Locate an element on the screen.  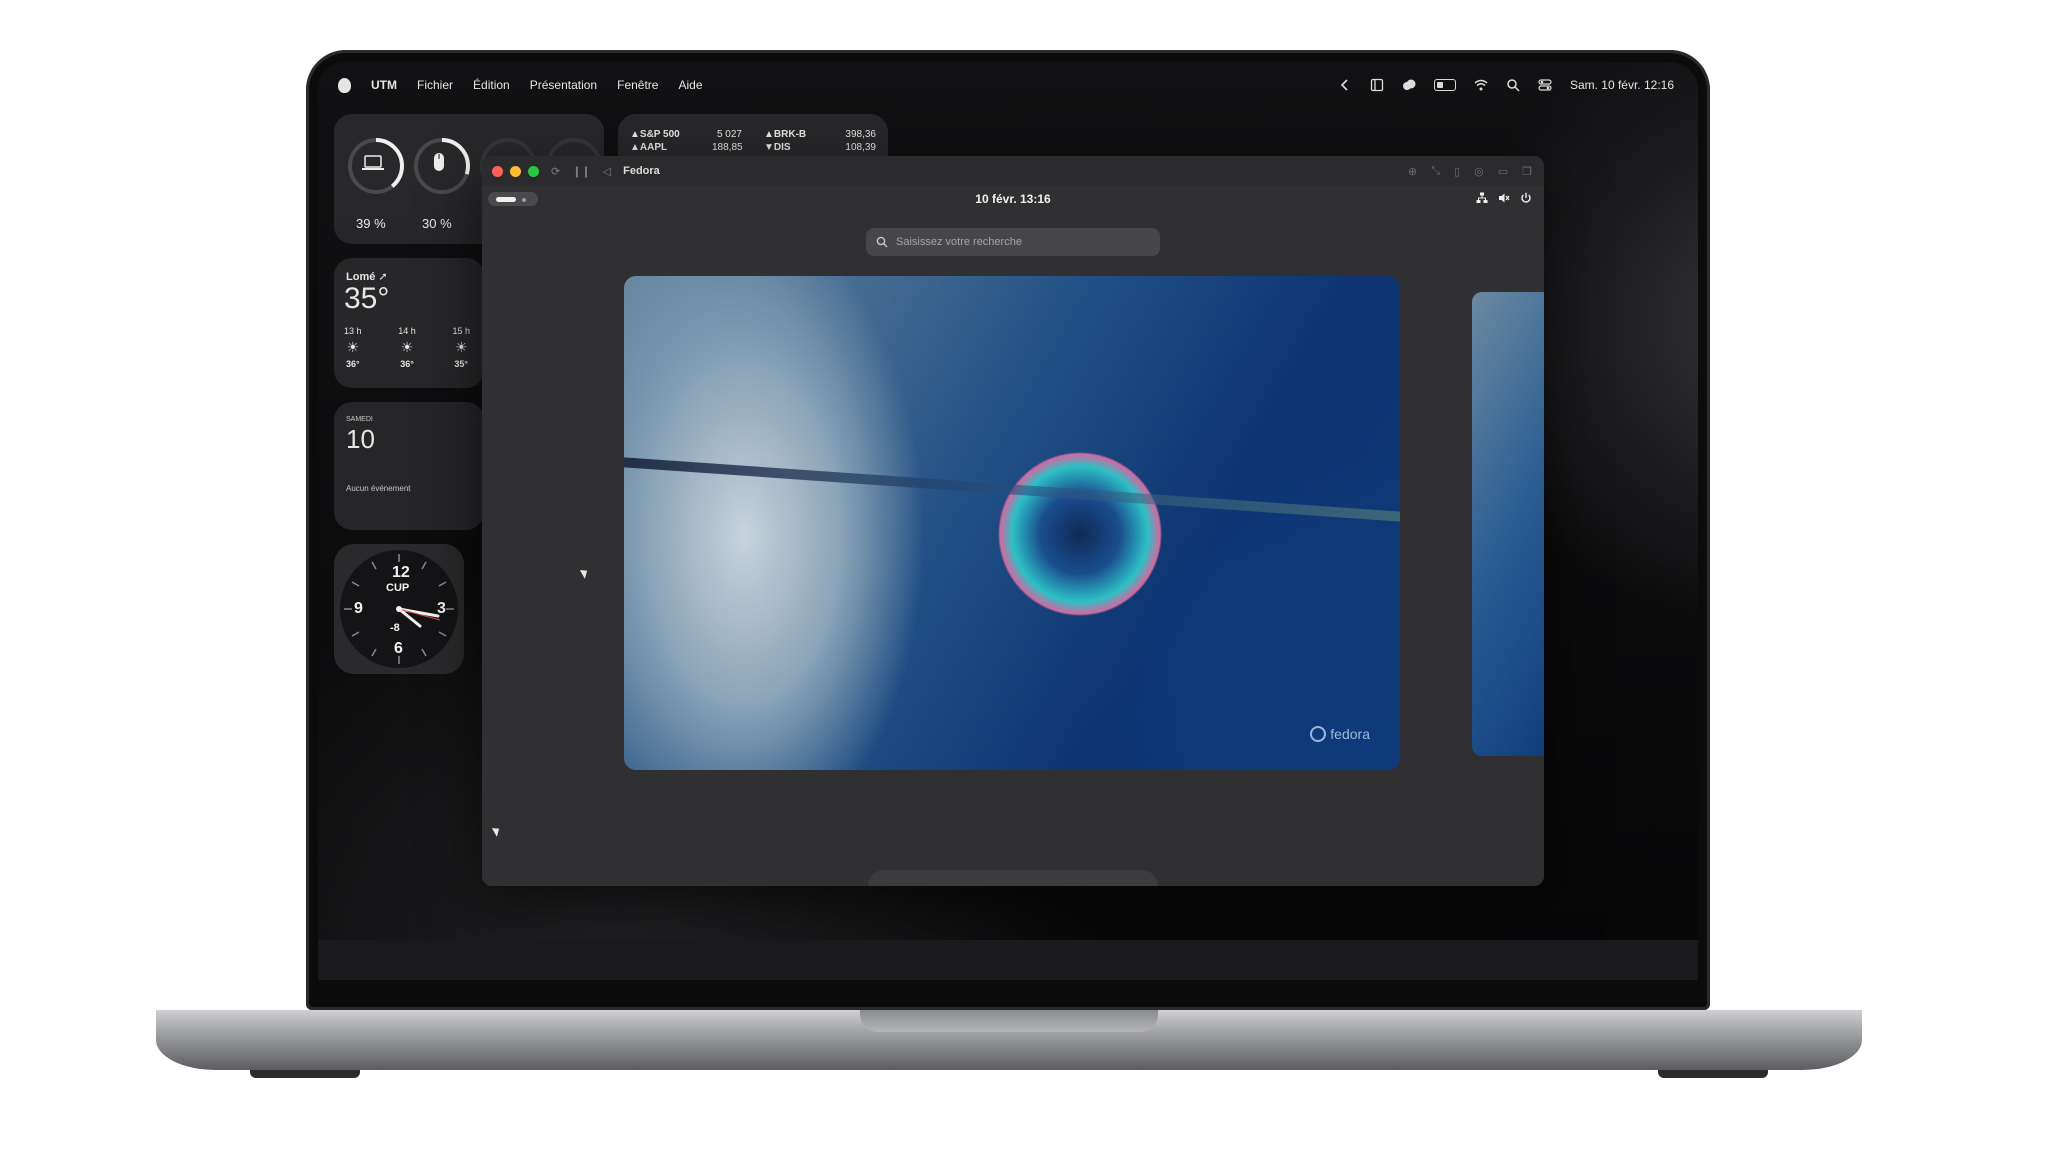
gnome-top-bar: 10 févr. 13:16 is located at coordinates (1013, 199).